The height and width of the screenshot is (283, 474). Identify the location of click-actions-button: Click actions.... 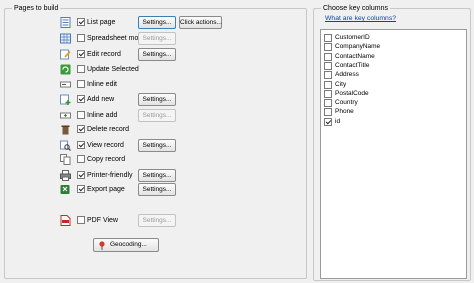
(200, 22).